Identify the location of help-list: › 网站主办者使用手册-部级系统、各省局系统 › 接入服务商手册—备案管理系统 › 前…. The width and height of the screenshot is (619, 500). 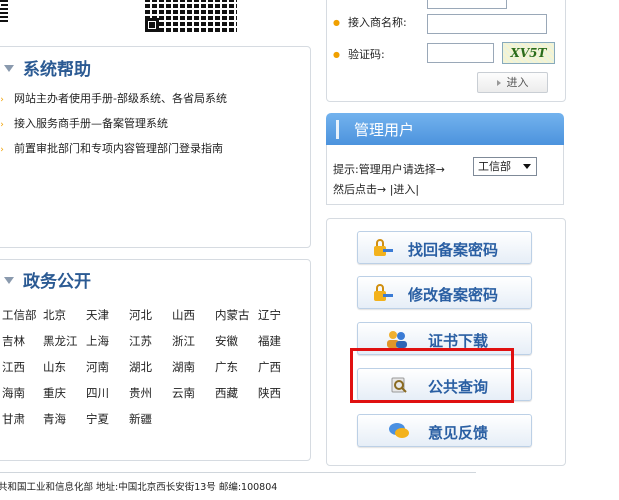
(113, 127).